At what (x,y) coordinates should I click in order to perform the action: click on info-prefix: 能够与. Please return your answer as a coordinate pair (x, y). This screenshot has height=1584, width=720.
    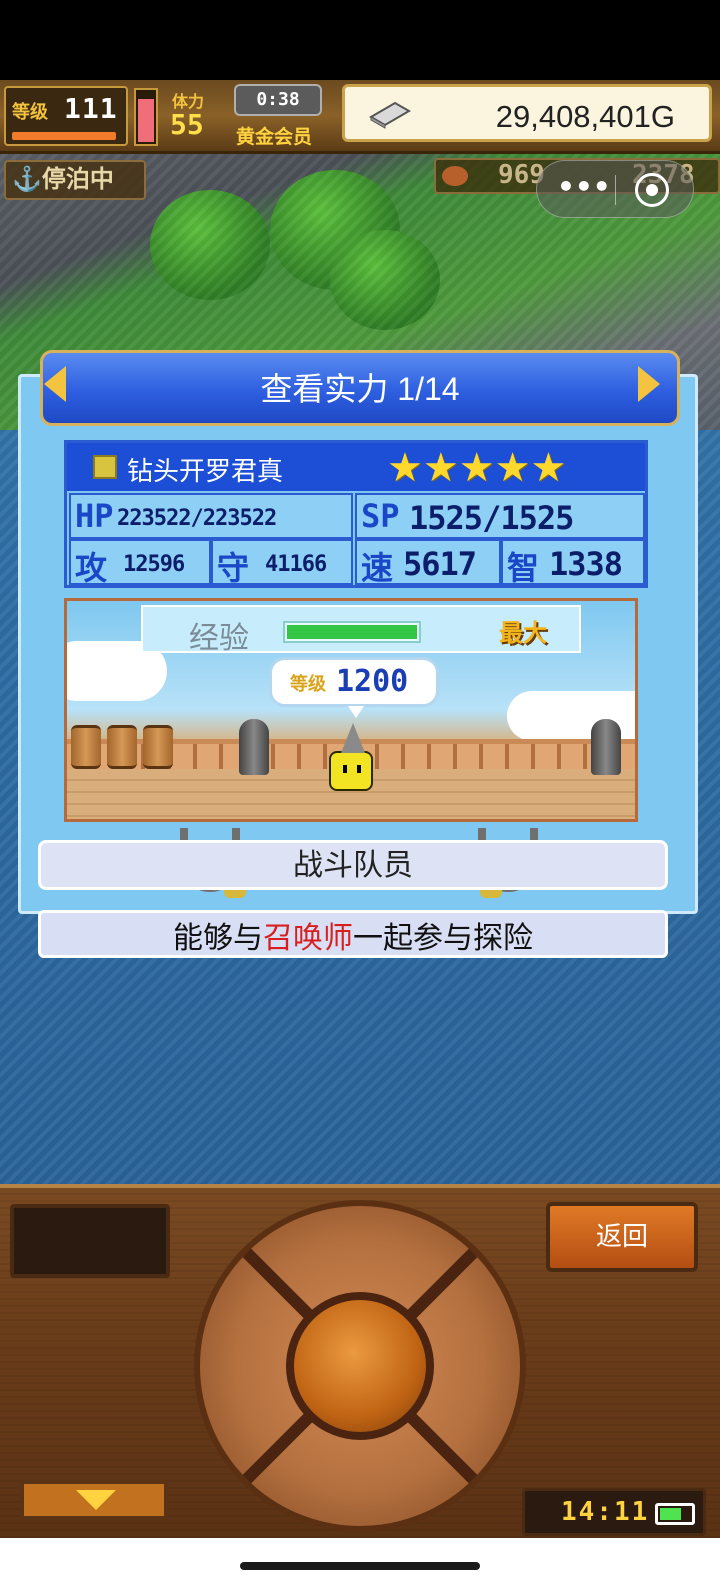
    Looking at the image, I should click on (218, 938).